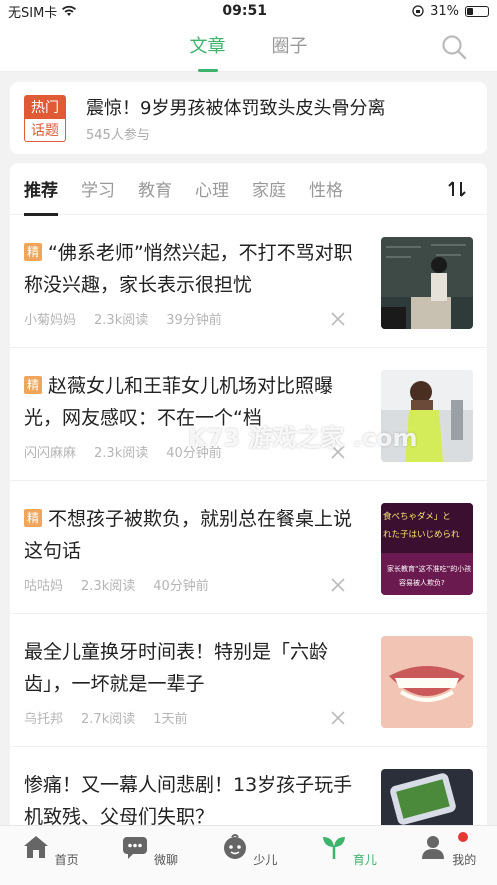 This screenshot has width=497, height=885. I want to click on rotation-lock-icon, so click(418, 11).